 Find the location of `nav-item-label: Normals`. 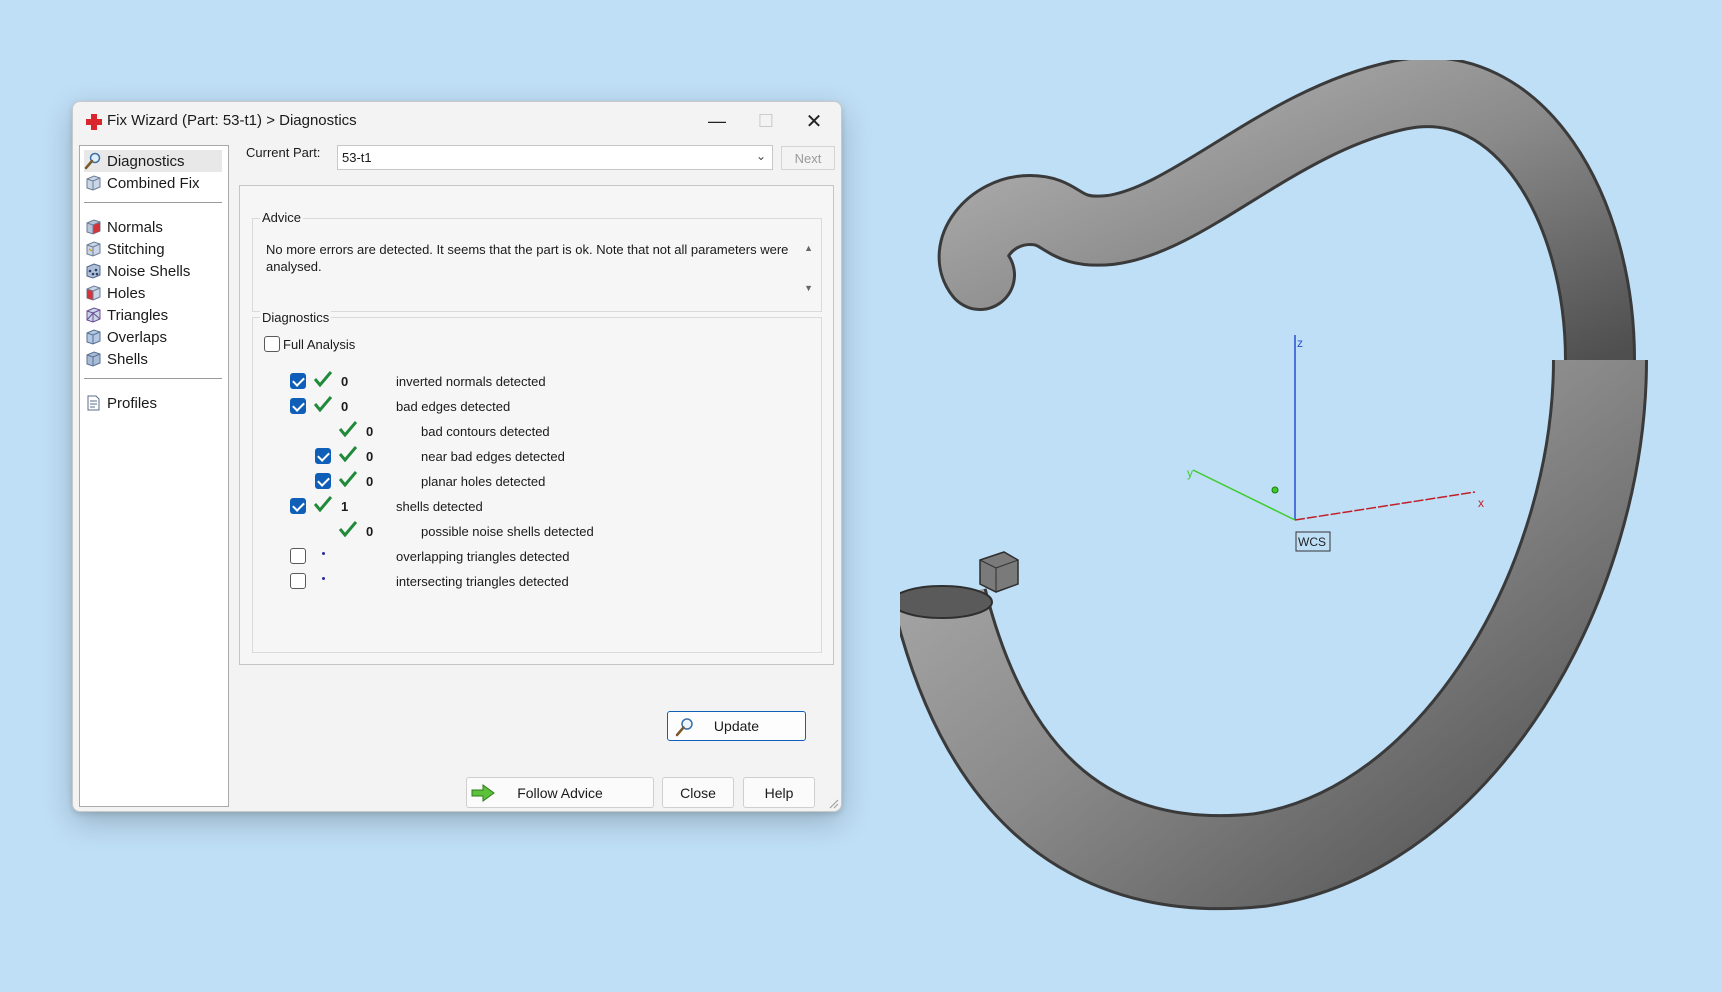

nav-item-label: Normals is located at coordinates (135, 227).